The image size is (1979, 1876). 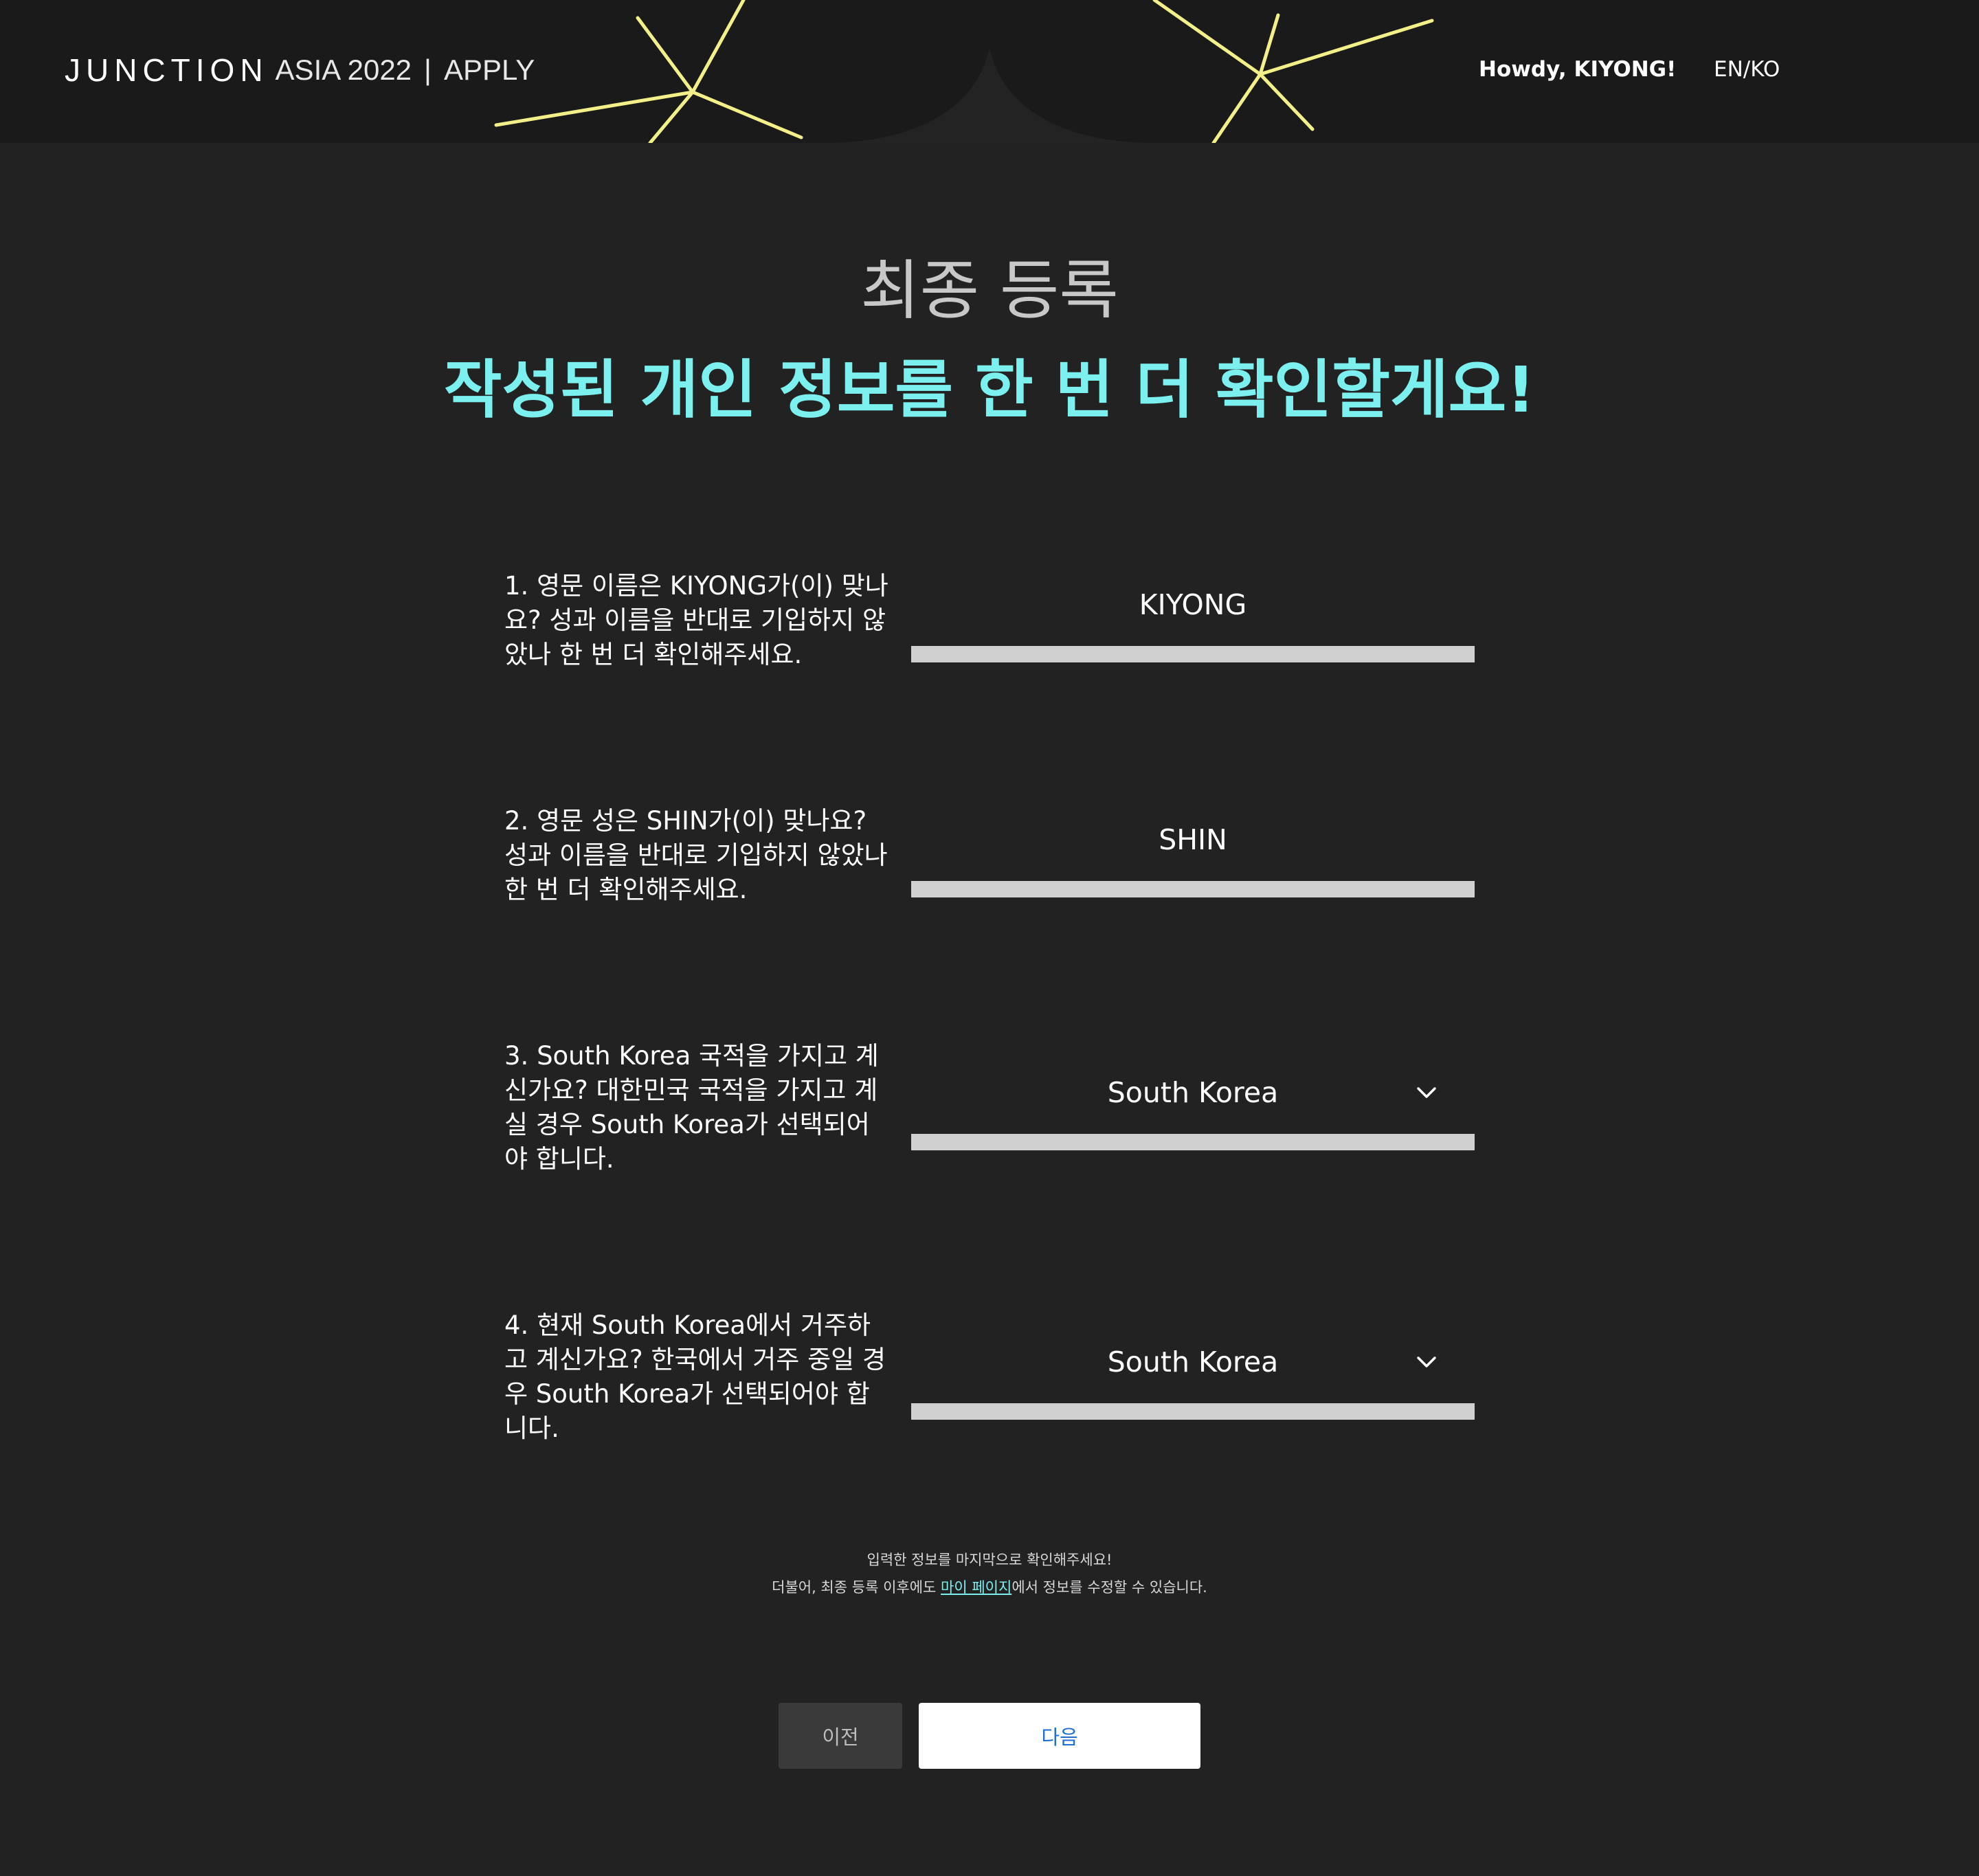 What do you see at coordinates (1193, 1412) in the screenshot?
I see `question-4-underline` at bounding box center [1193, 1412].